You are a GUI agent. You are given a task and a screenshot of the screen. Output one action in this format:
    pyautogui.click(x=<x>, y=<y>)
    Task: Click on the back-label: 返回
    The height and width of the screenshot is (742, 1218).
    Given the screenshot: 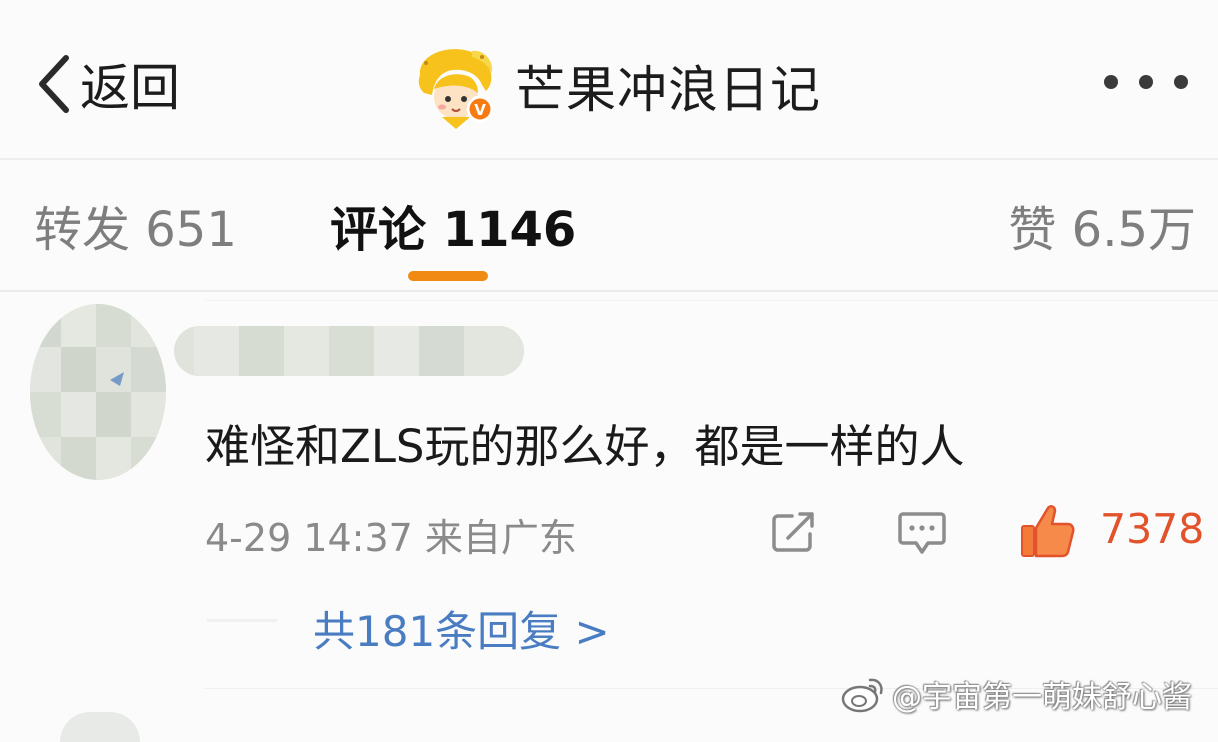 What is the action you would take?
    pyautogui.click(x=130, y=88)
    